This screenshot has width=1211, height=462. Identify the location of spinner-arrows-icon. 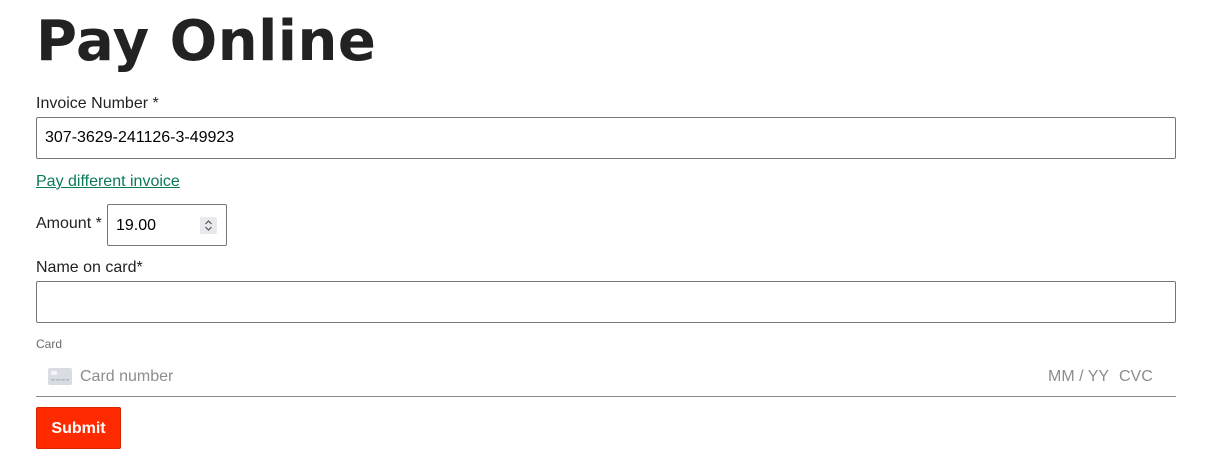
(208, 225).